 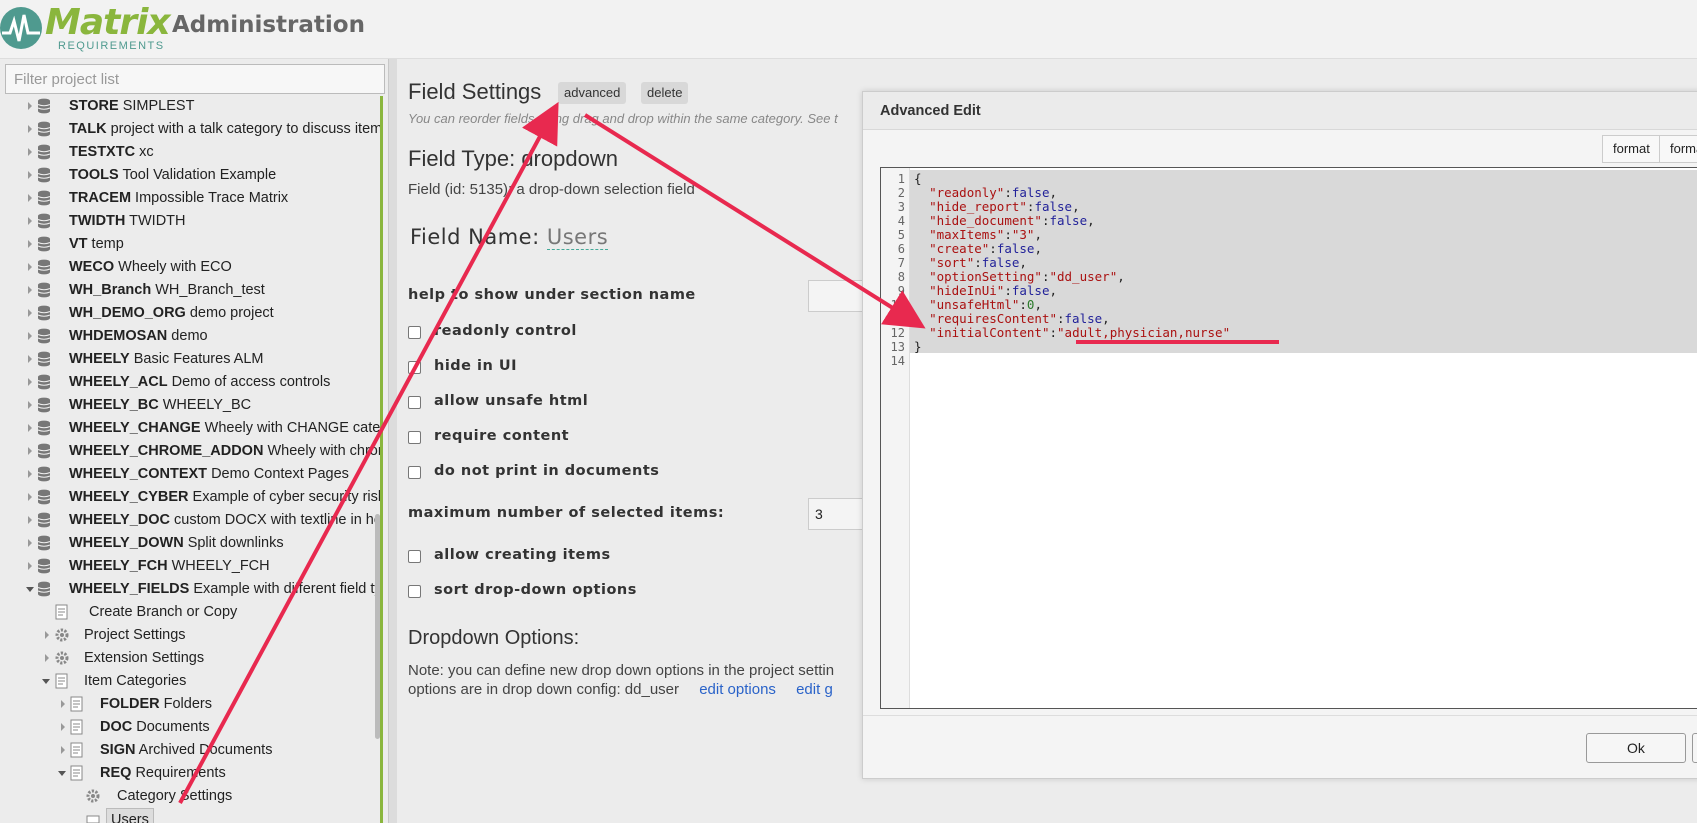 I want to click on project-name: Example with different field typ, so click(x=284, y=589).